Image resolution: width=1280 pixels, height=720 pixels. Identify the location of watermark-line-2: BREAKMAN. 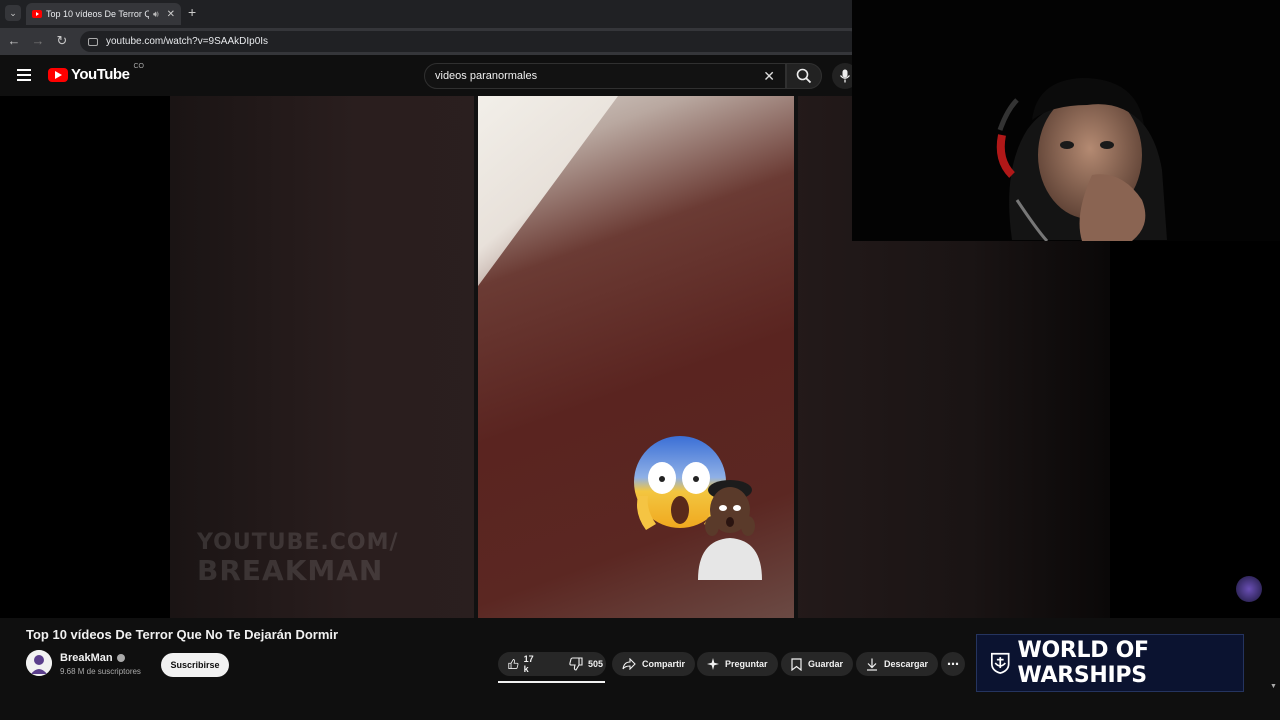
(290, 571).